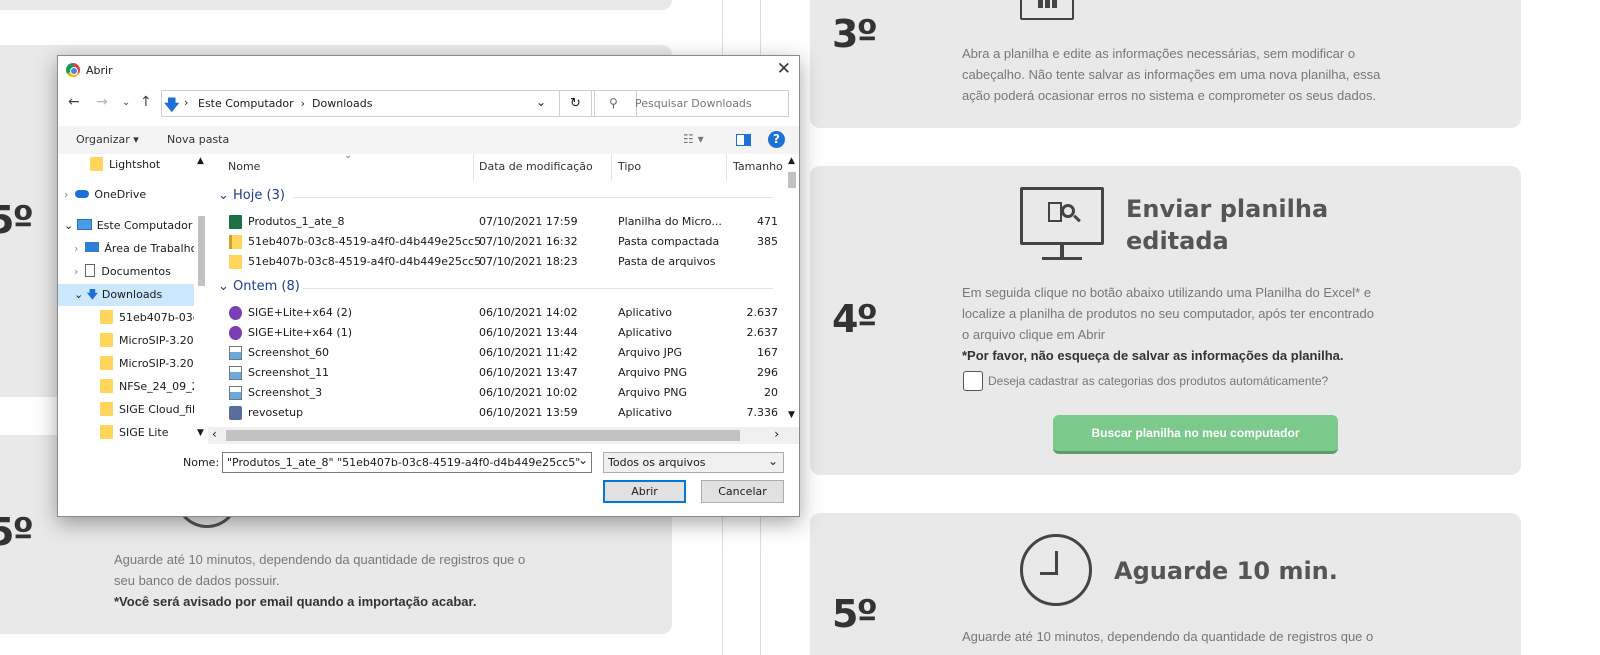  Describe the element at coordinates (82, 194) in the screenshot. I see `cloud-icon` at that location.